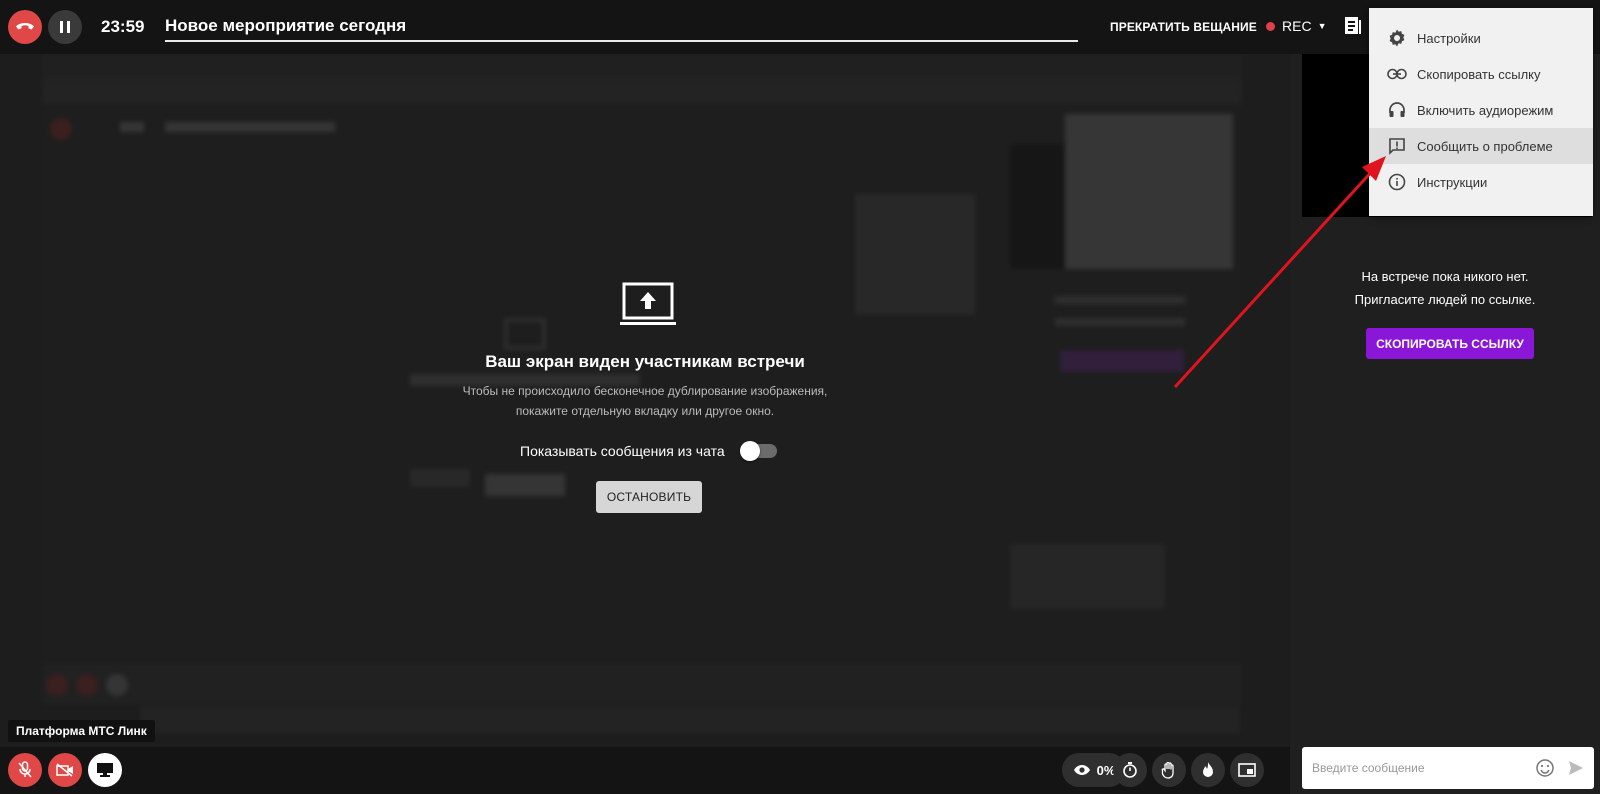 The width and height of the screenshot is (1600, 794). Describe the element at coordinates (1322, 26) in the screenshot. I see `chevron-down-icon: ▼` at that location.